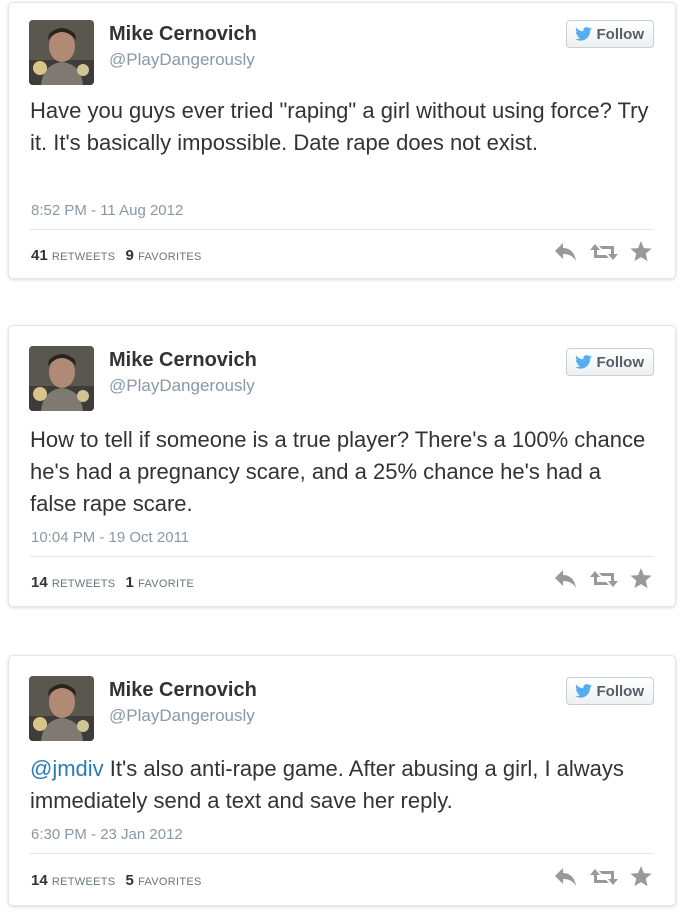  I want to click on tweet-stats: 14 Retweets 5 Favorites, so click(116, 880).